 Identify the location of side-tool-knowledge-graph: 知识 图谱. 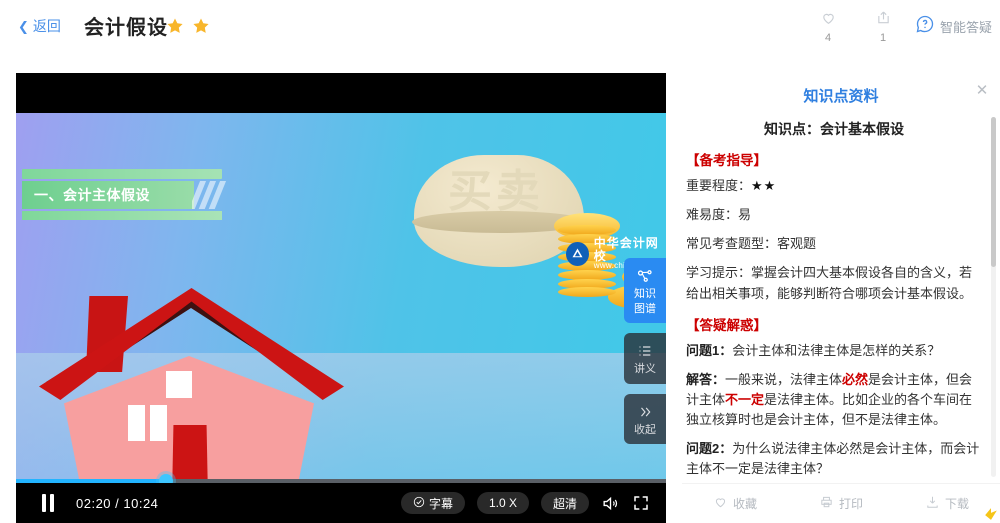
(645, 291).